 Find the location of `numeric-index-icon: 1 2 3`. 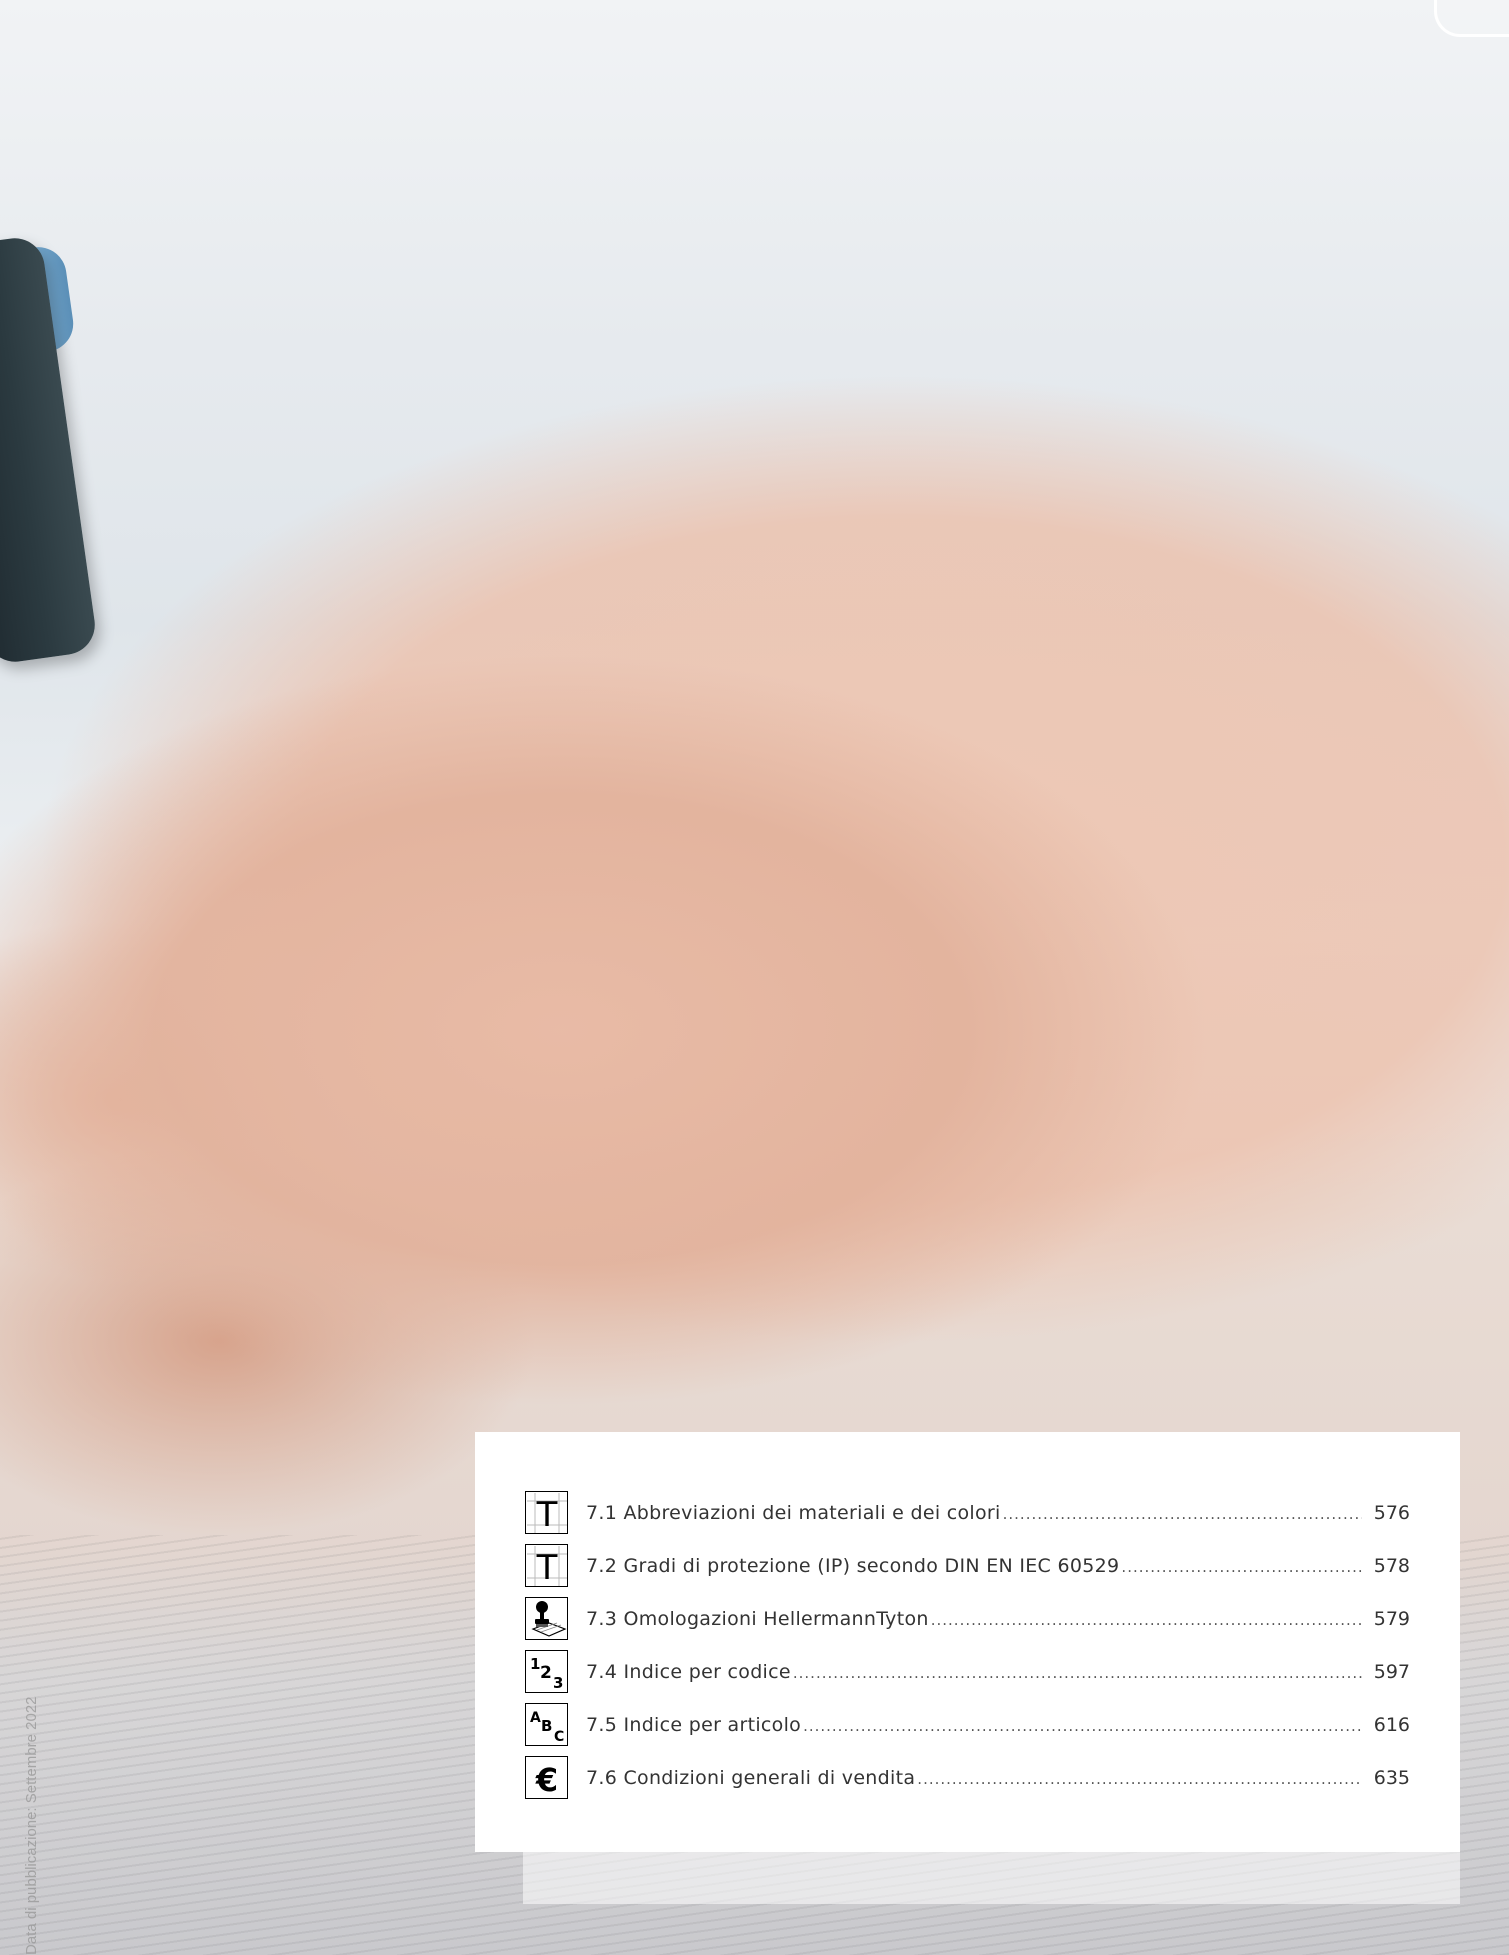

numeric-index-icon: 1 2 3 is located at coordinates (546, 1671).